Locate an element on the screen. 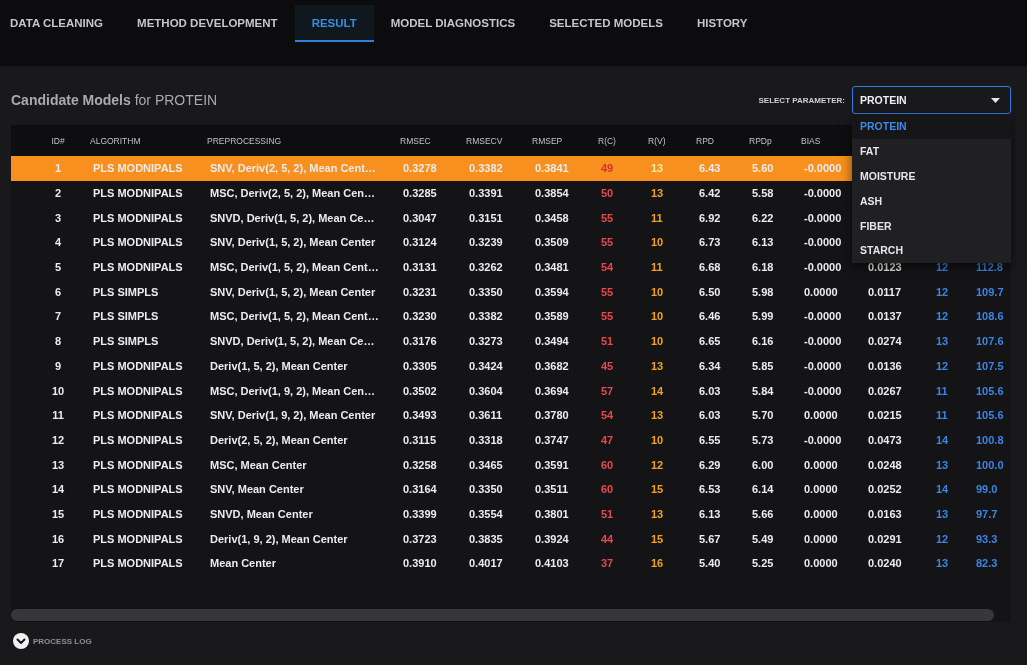 The width and height of the screenshot is (1027, 665). table-cell: 60 is located at coordinates (607, 489).